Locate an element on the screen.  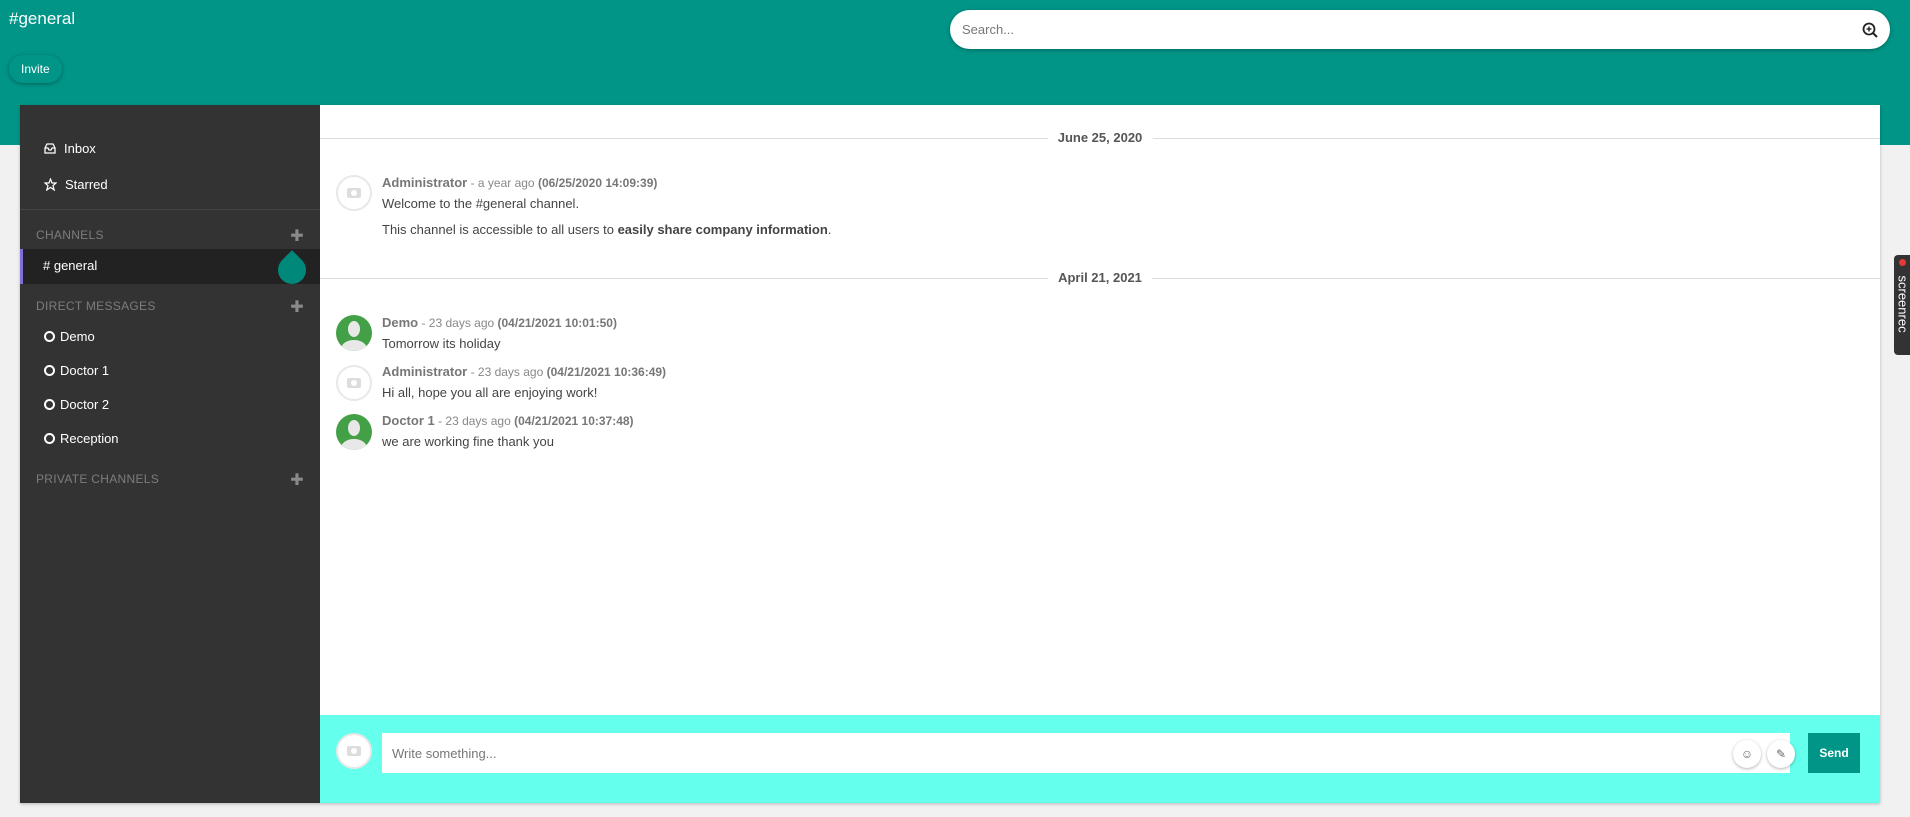
inbox-icon is located at coordinates (50, 148).